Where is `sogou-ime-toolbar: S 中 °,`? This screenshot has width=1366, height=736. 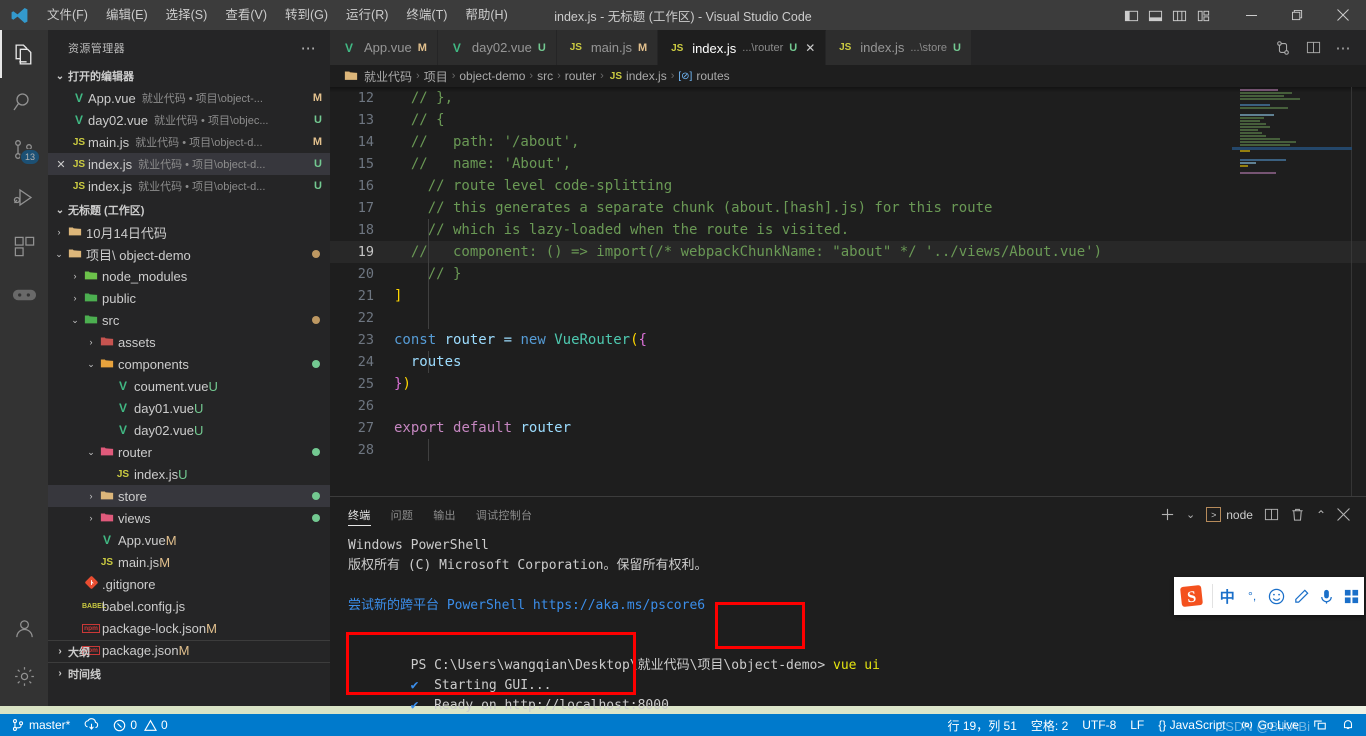
sogou-ime-toolbar: S 中 °, is located at coordinates (1269, 596).